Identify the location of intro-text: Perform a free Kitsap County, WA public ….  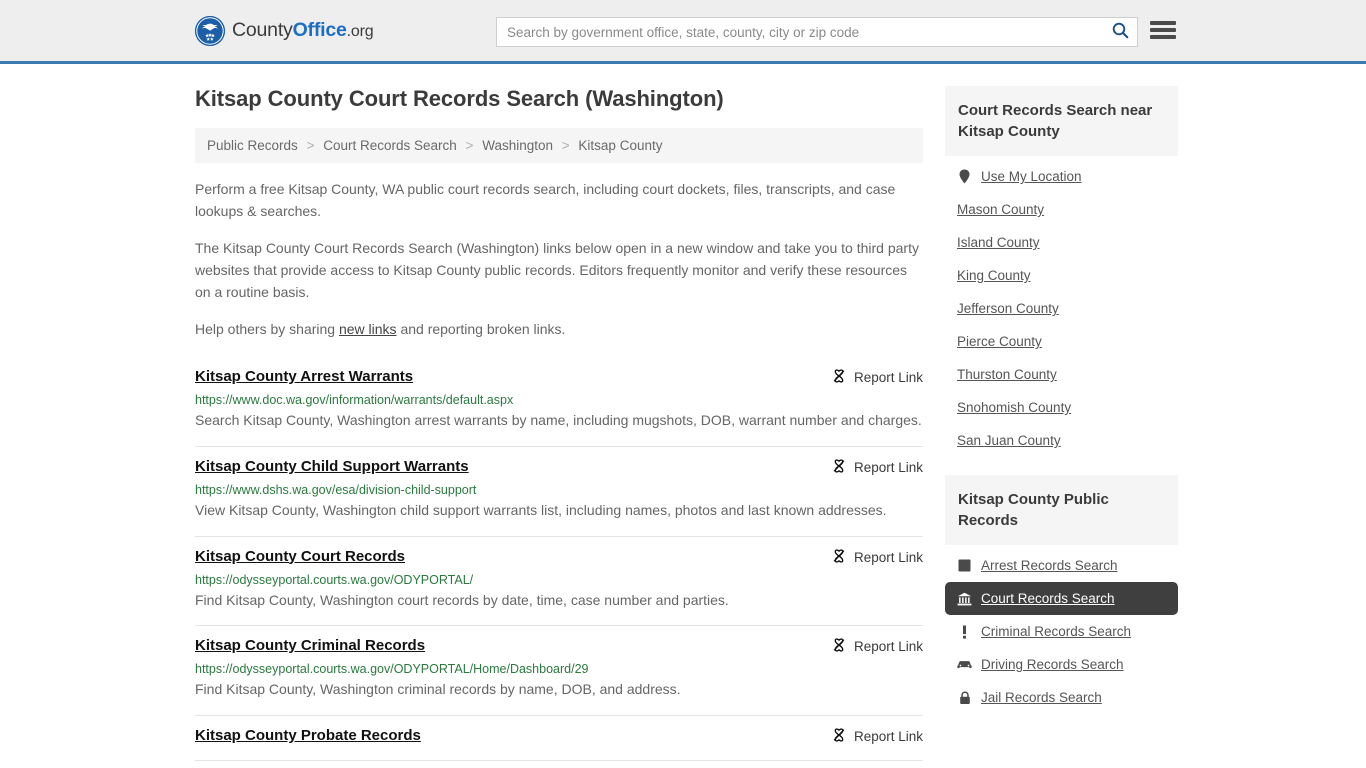
(559, 260).